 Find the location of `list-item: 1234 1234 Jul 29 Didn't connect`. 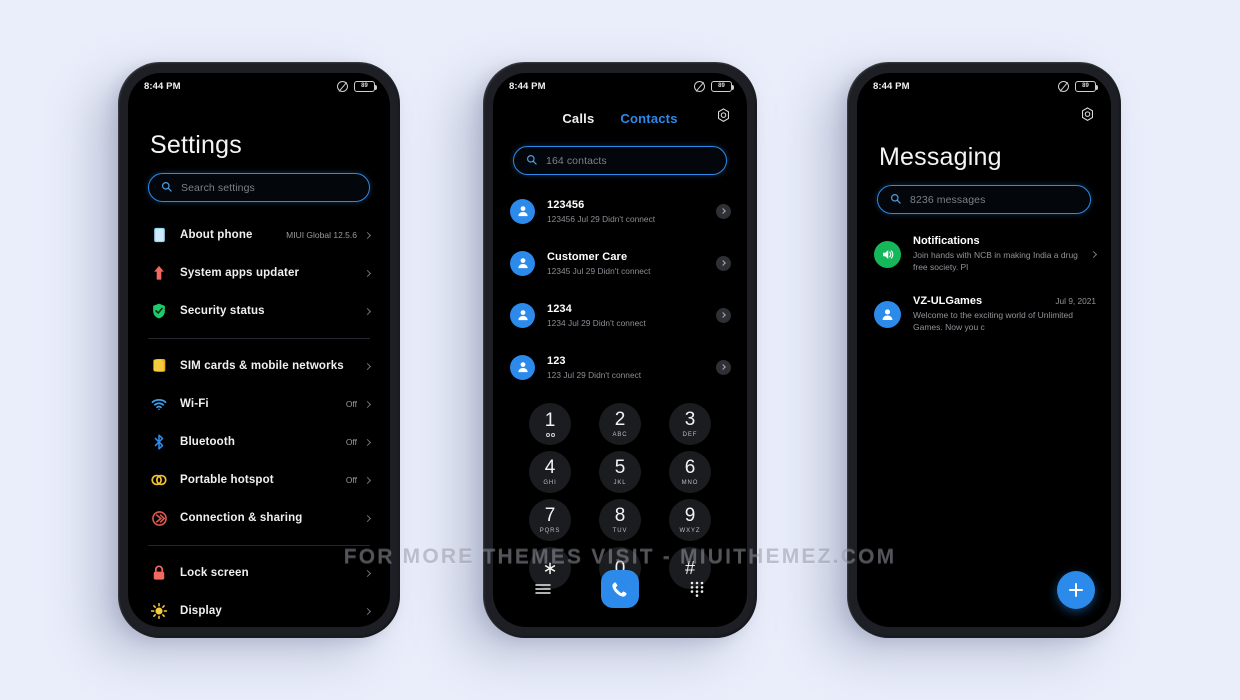

list-item: 1234 1234 Jul 29 Didn't connect is located at coordinates (620, 315).